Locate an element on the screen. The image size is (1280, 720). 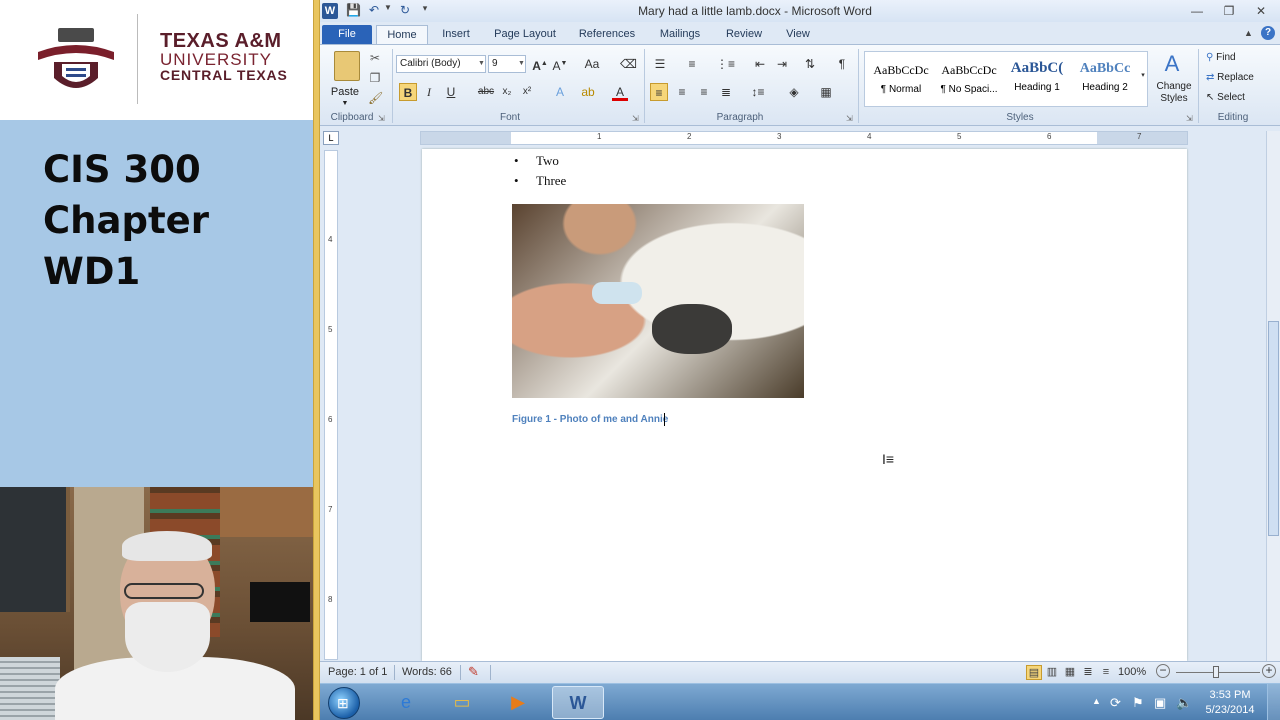
word-count: Words: 66 is located at coordinates (427, 672).